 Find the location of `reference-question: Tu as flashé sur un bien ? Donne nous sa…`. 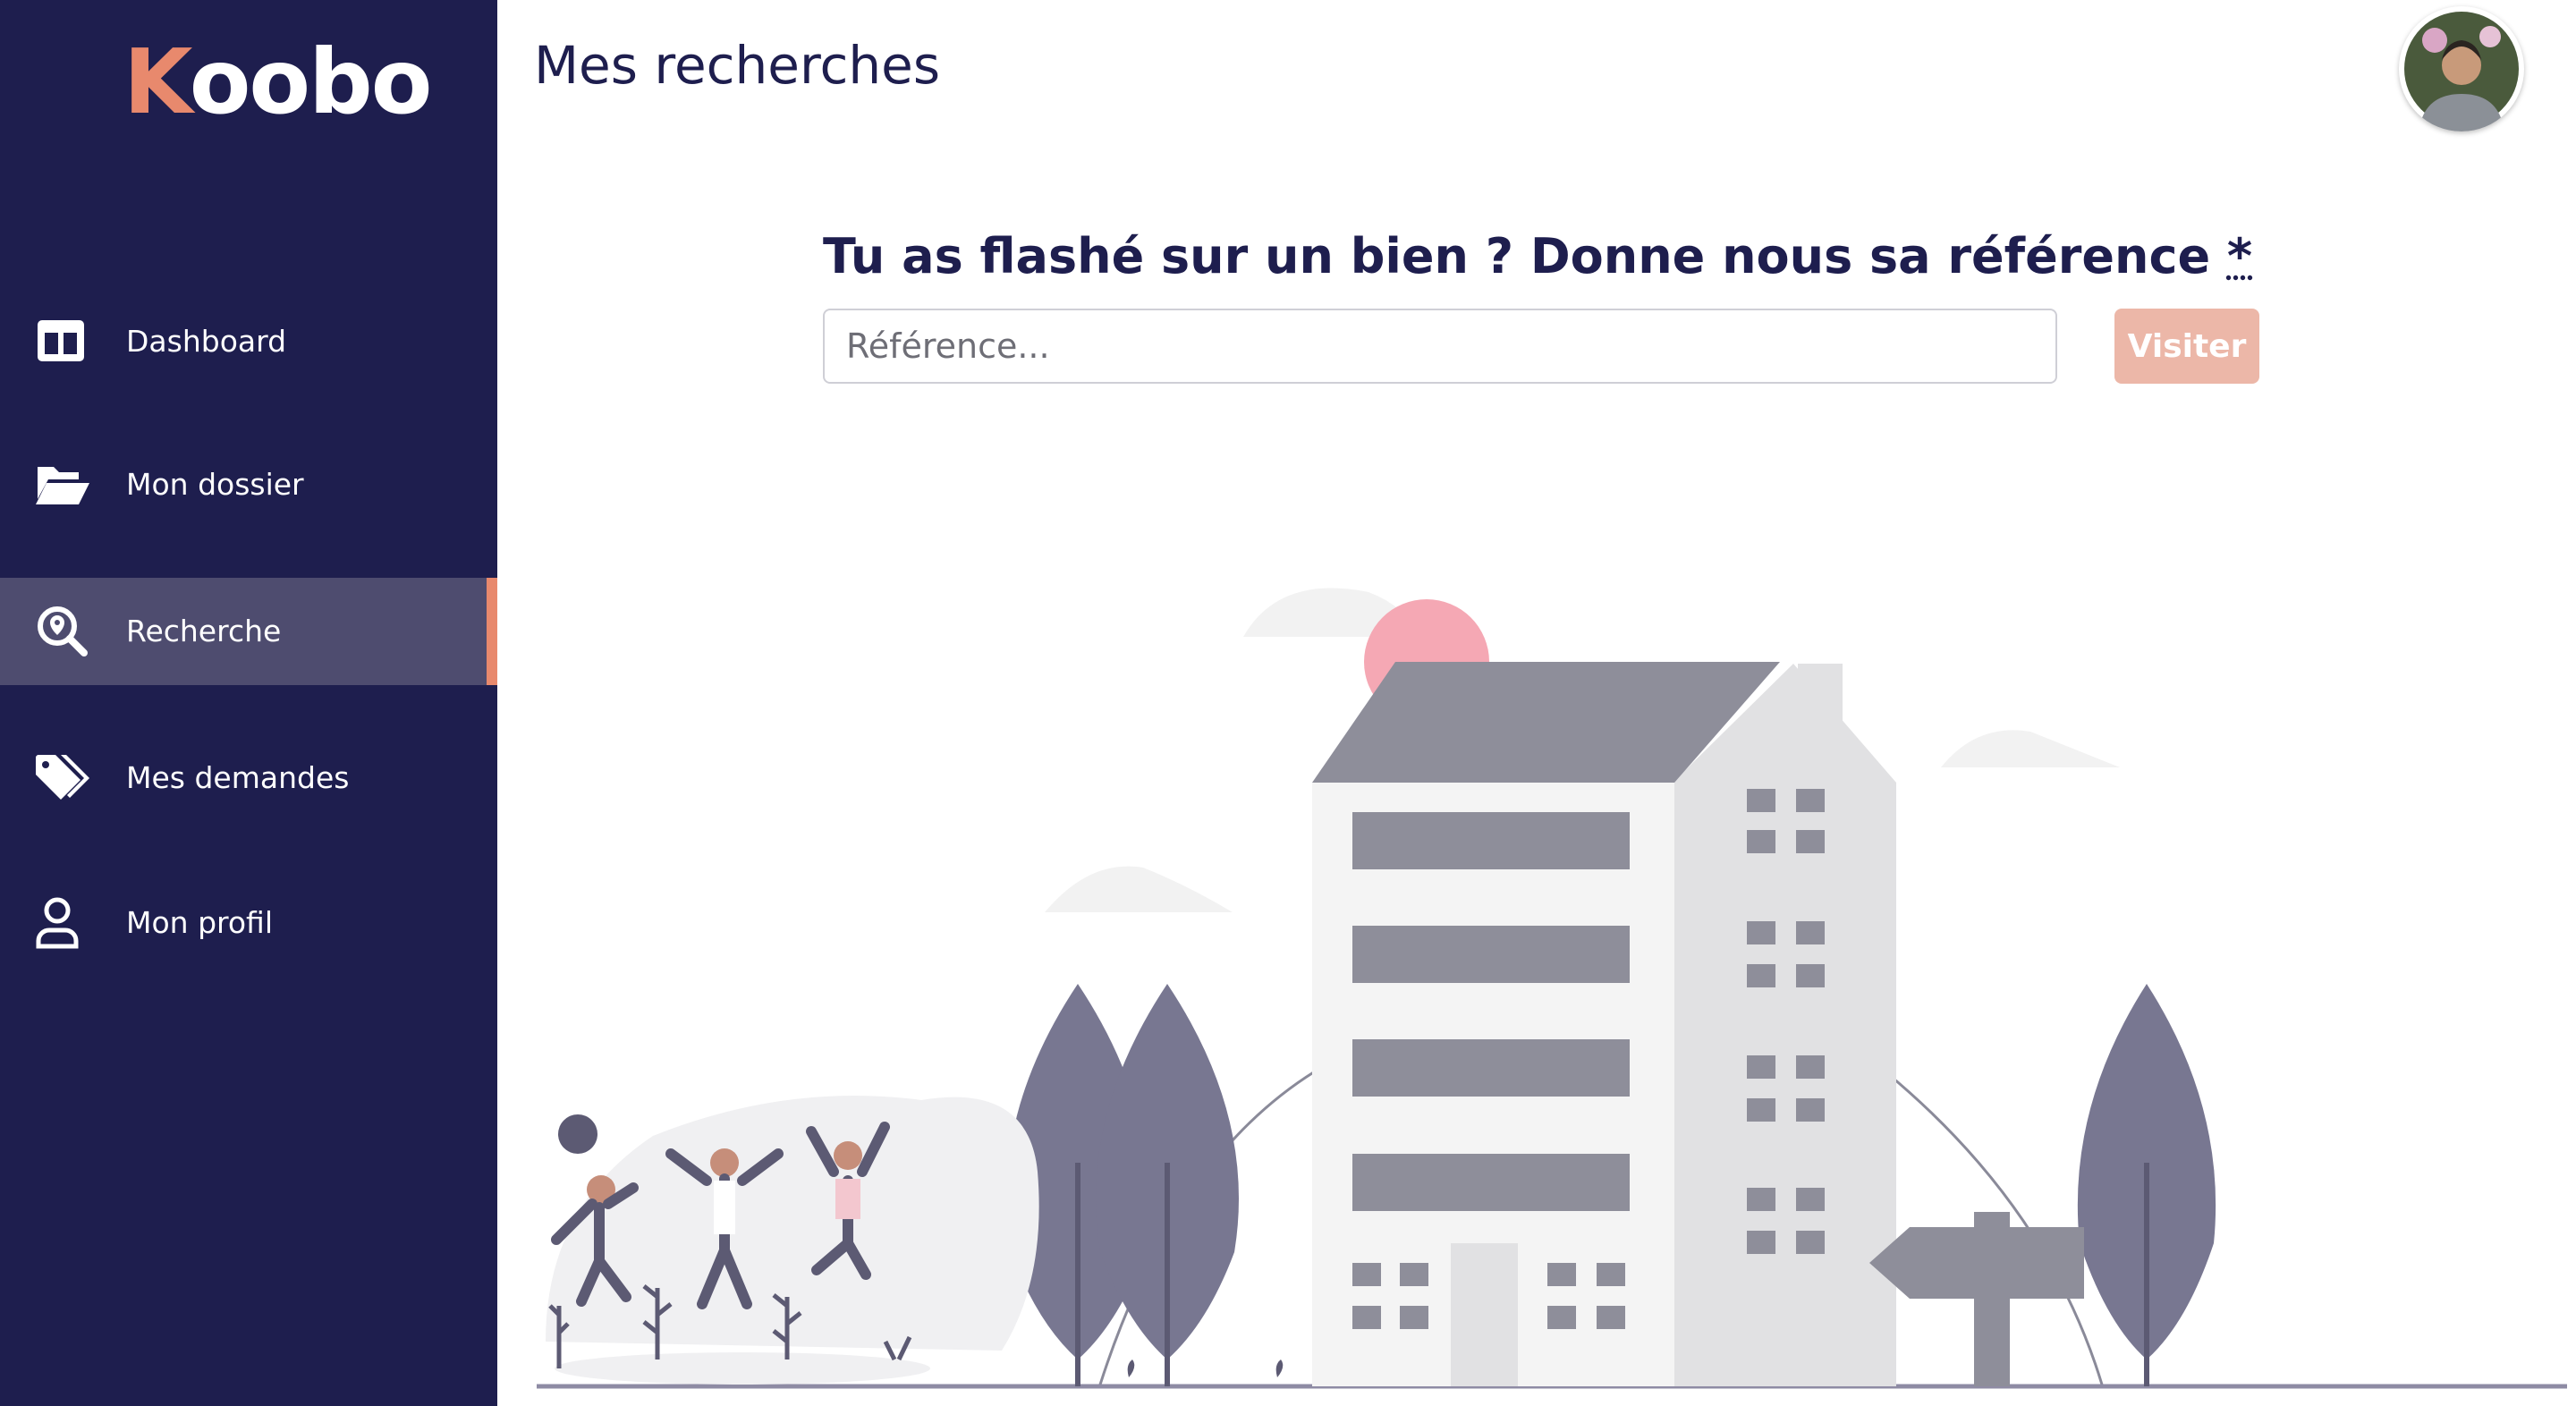

reference-question: Tu as flashé sur un bien ? Donne nous sa… is located at coordinates (1538, 256).